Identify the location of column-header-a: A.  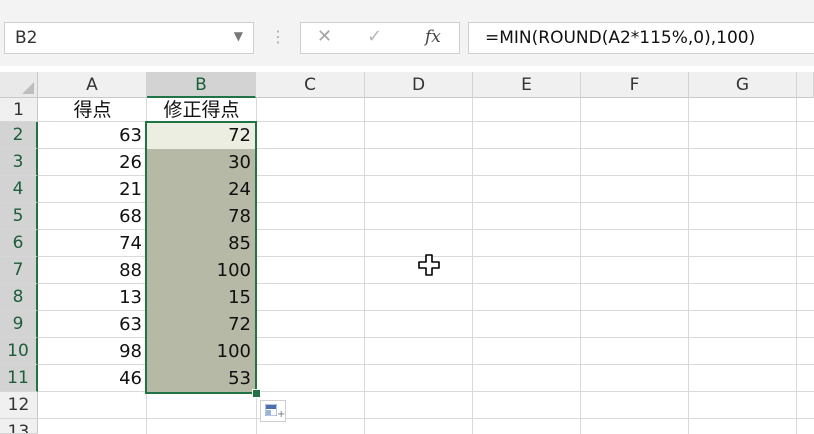
(92, 85).